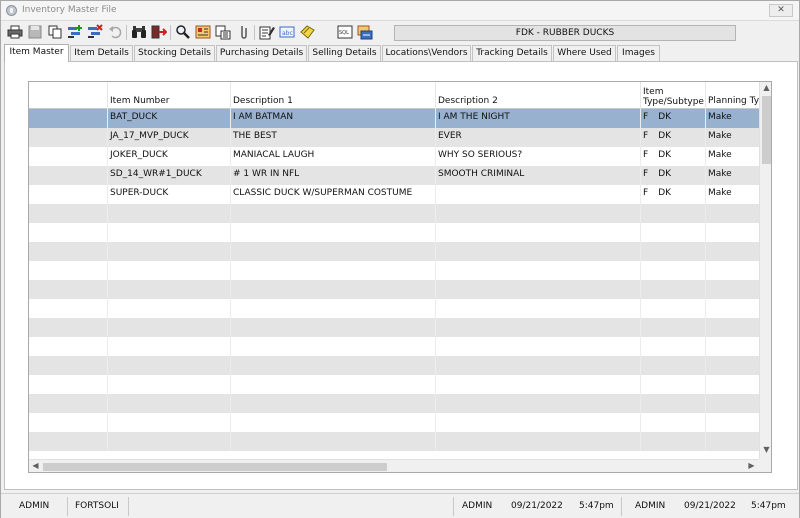 The height and width of the screenshot is (518, 800). Describe the element at coordinates (223, 32) in the screenshot. I see `report-list-icon` at that location.